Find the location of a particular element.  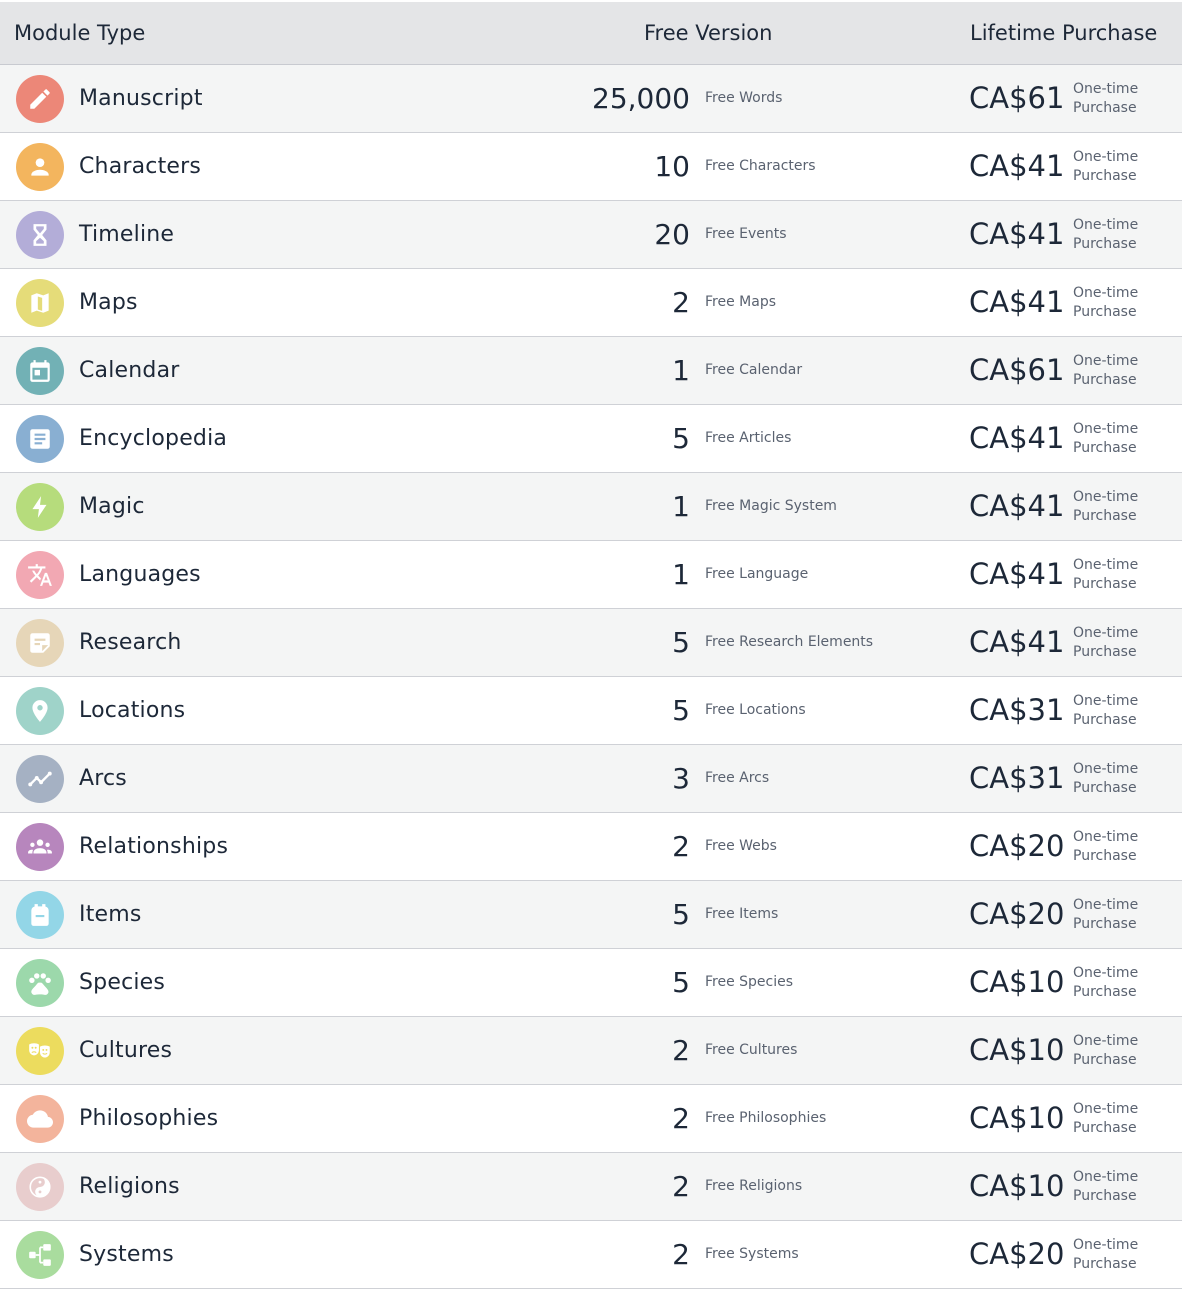

free-quantity: 25,000 is located at coordinates (641, 98).